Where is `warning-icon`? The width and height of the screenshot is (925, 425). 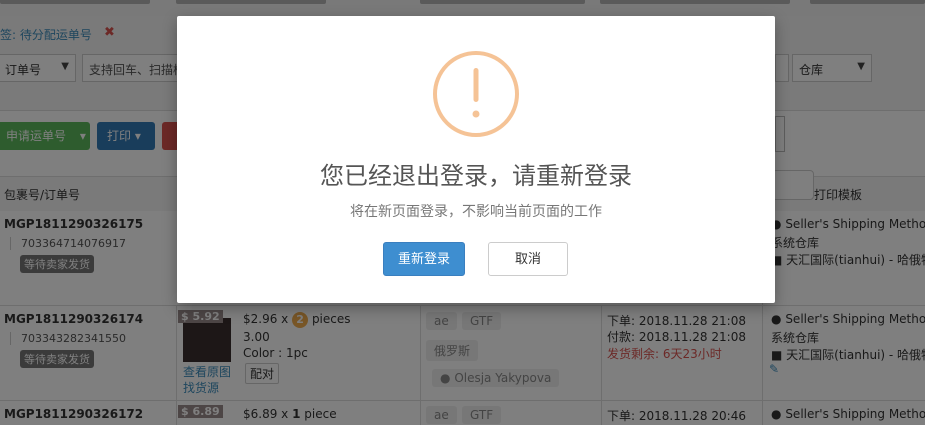
warning-icon is located at coordinates (476, 94).